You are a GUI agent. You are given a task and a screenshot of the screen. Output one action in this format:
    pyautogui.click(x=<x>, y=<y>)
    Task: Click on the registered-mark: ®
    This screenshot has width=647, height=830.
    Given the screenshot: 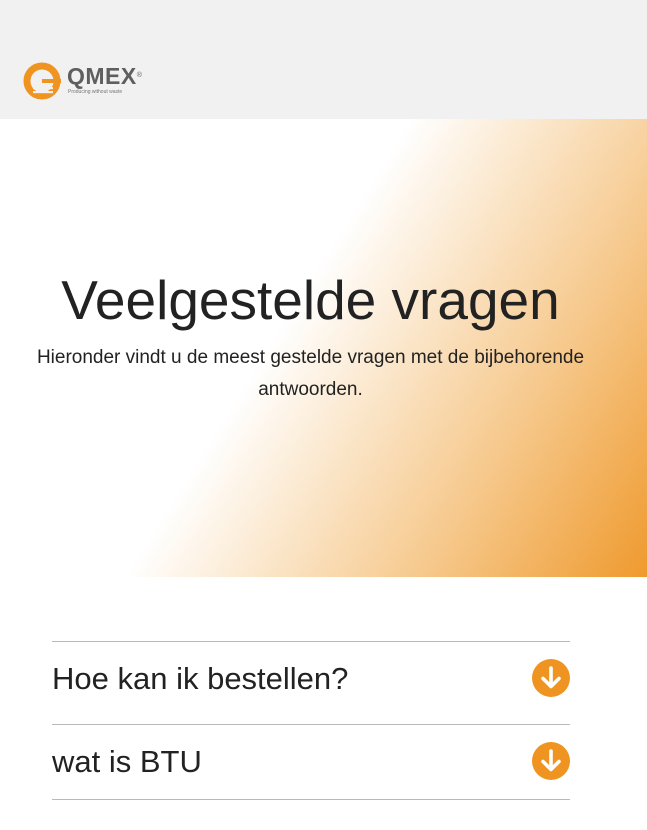 What is the action you would take?
    pyautogui.click(x=139, y=75)
    